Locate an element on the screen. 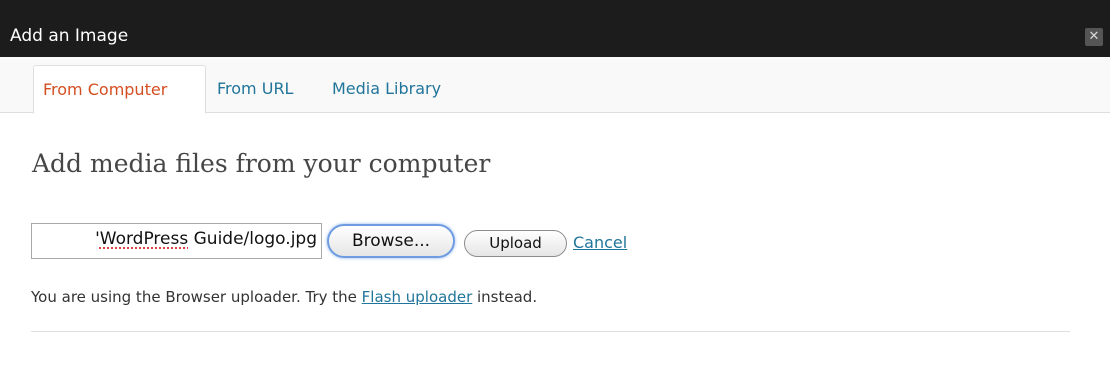  file-path-misspelled-word: WordPress is located at coordinates (144, 239).